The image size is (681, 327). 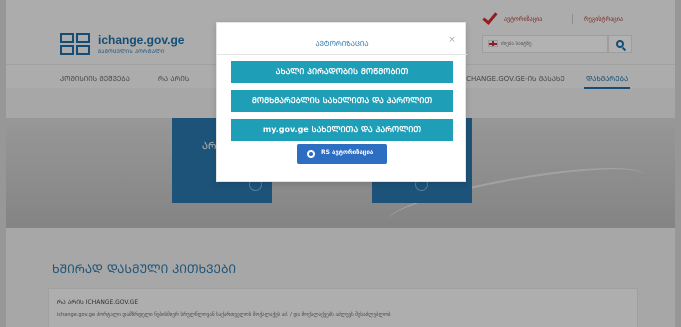 I want to click on login-username-password-button: ᲛᲝᲛᲮᲛᲐᲠᲔᲑᲚᲘᲡ ᲡᲐᲮᲔᲚᲘᲗᲐ ᲓᲐ ᲞᲐᲠᲝᲚᲘᲗ, so click(x=342, y=101).